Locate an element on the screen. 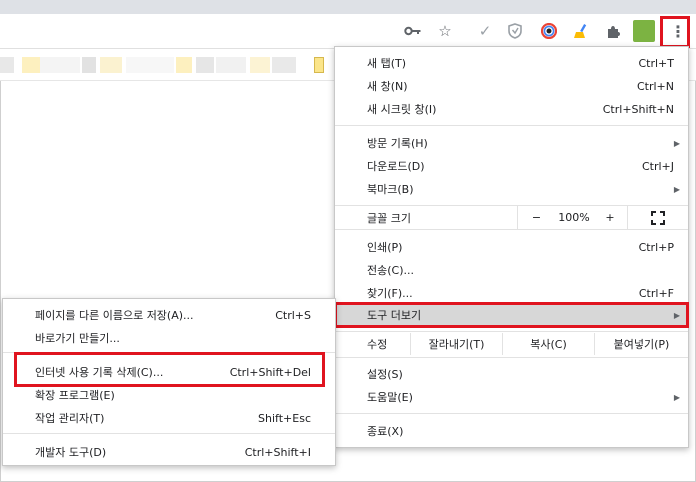  menu-label: 방문 기록(H) is located at coordinates (397, 143).